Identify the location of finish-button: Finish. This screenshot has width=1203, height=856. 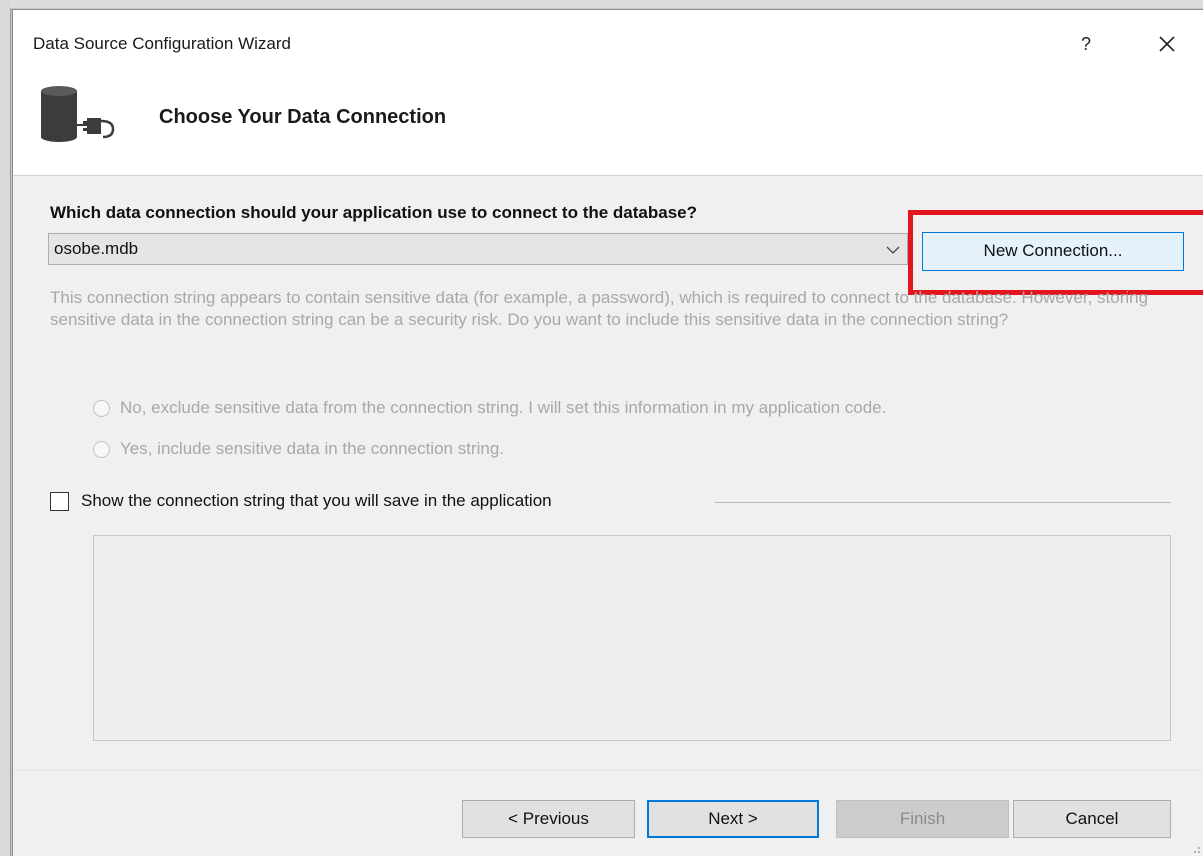
(922, 819).